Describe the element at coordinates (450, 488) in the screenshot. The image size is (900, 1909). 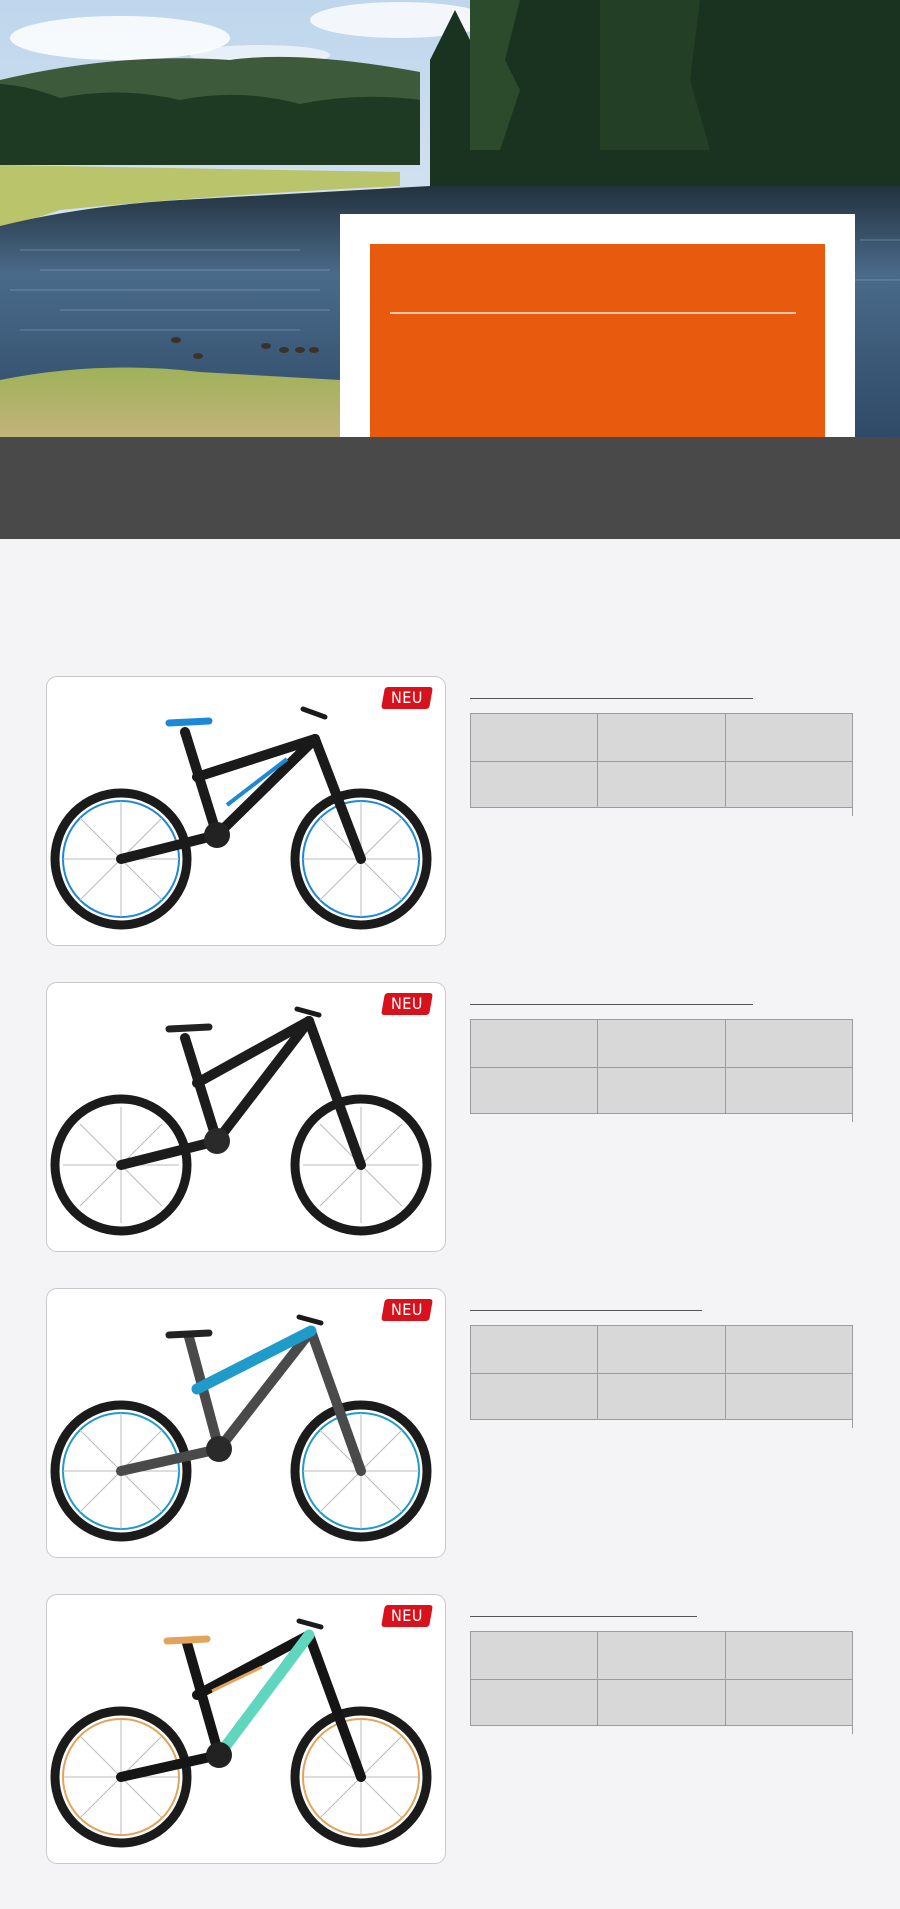
I see `dark-banner-bar` at that location.